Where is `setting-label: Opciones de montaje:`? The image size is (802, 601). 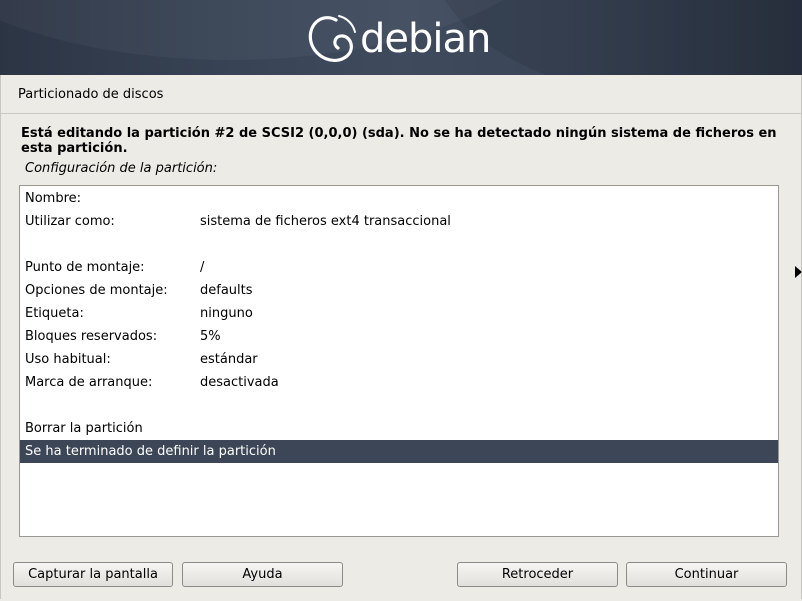
setting-label: Opciones de montaje: is located at coordinates (96, 290).